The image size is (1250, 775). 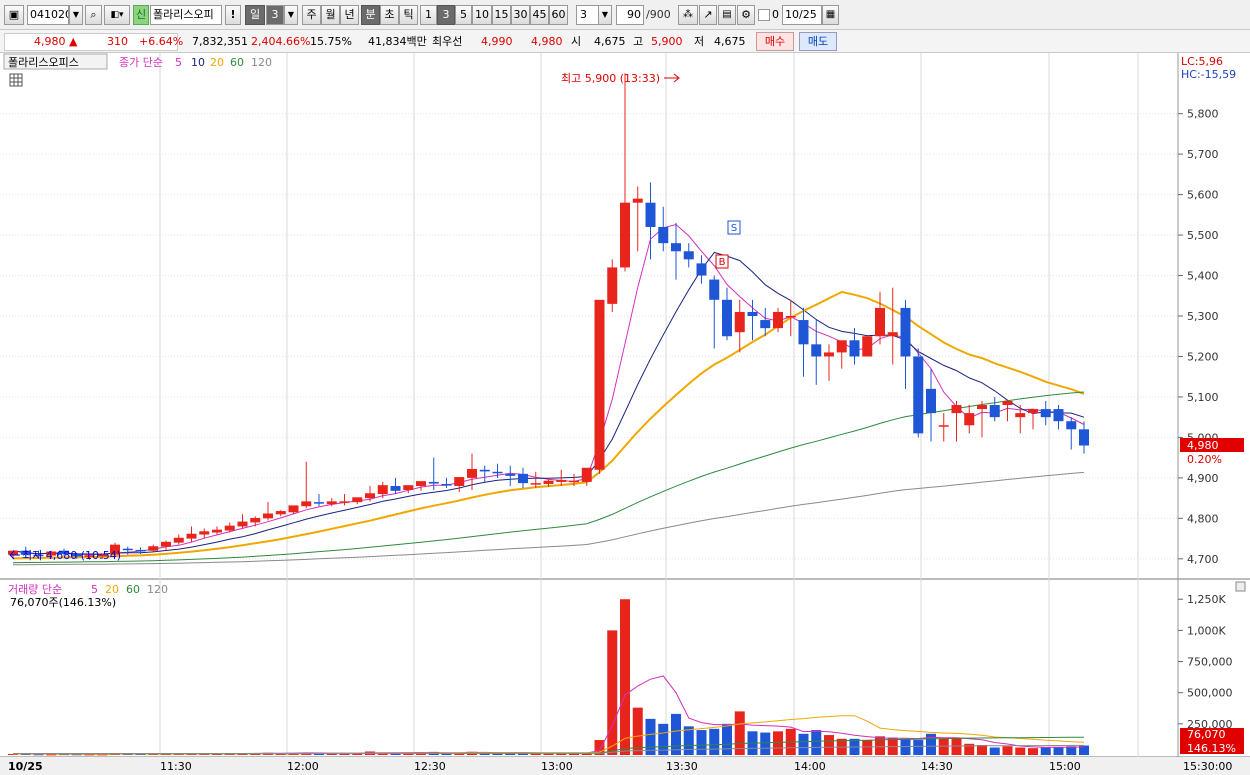 I want to click on price-tick-label: 4,800, so click(x=1203, y=518).